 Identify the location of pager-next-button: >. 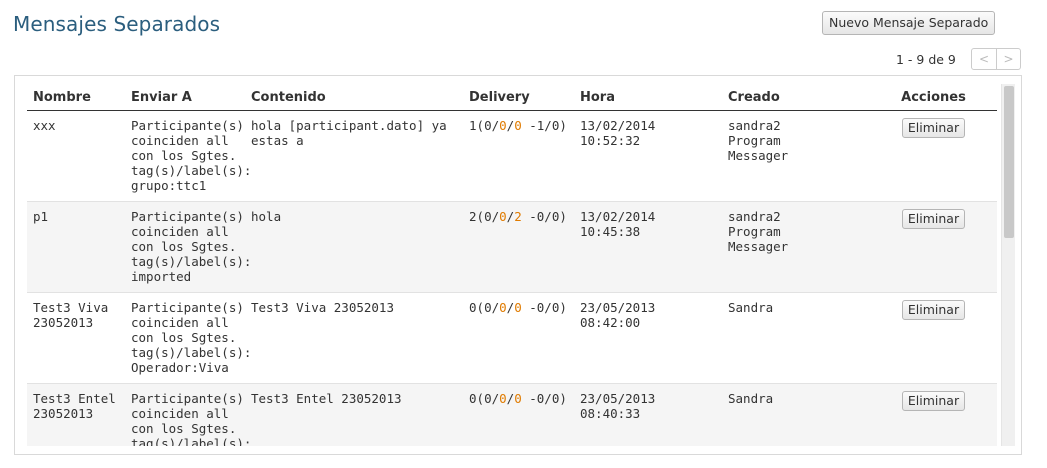
(1008, 59).